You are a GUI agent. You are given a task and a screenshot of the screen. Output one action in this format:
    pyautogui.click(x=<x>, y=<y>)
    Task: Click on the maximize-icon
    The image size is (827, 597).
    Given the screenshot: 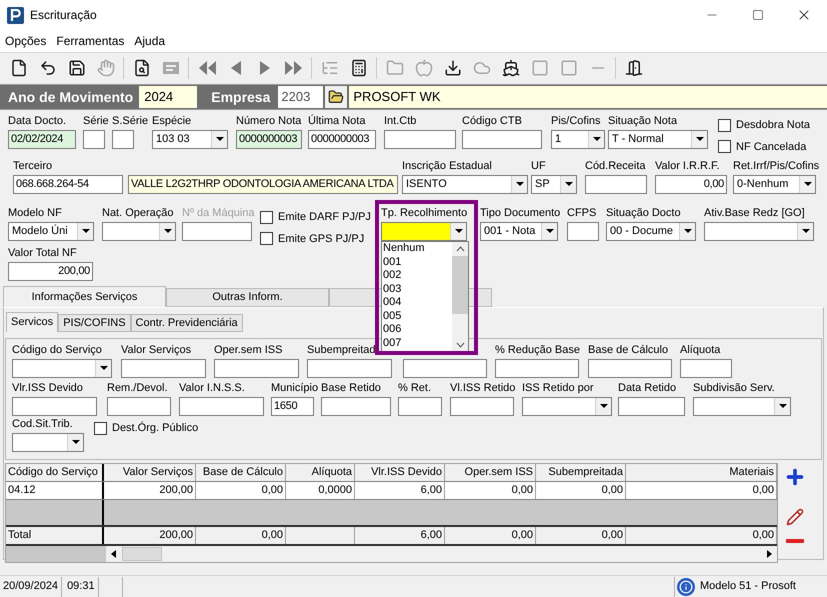 What is the action you would take?
    pyautogui.click(x=758, y=15)
    